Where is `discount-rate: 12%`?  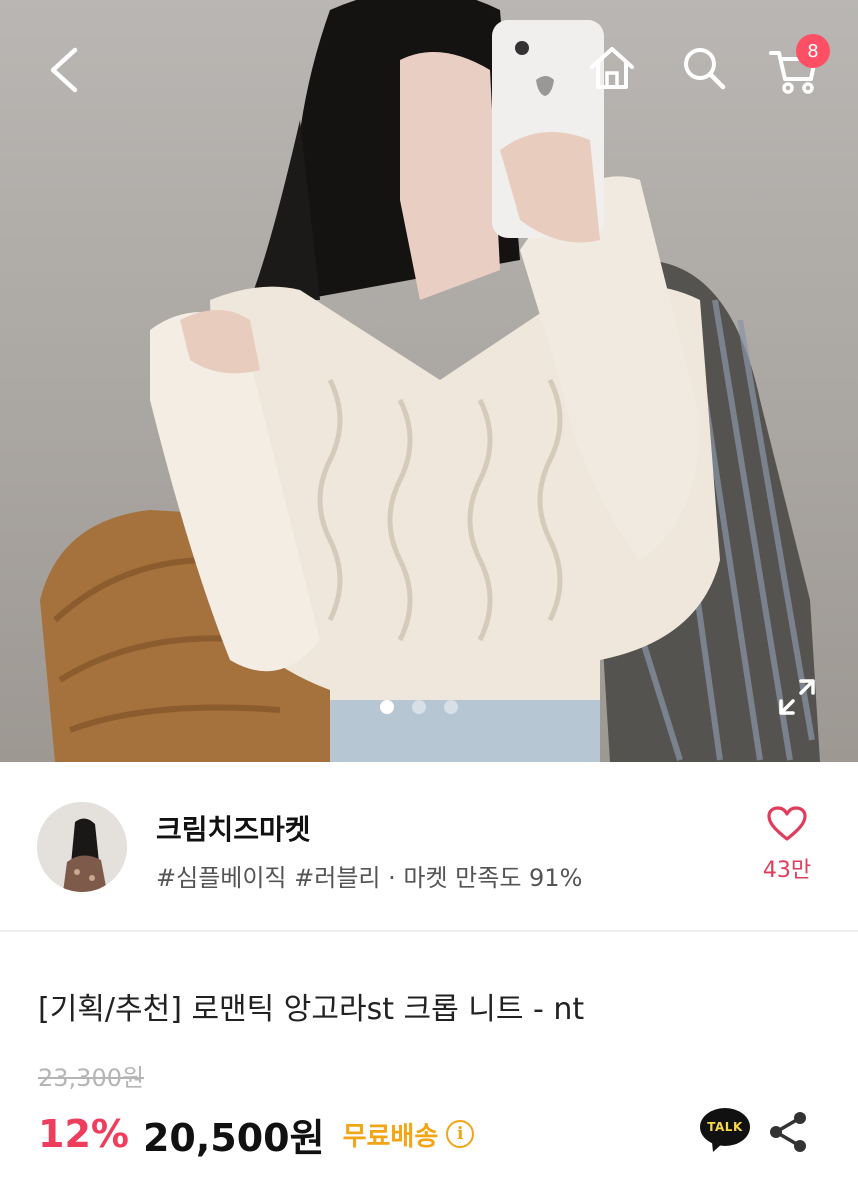 discount-rate: 12% is located at coordinates (83, 1134).